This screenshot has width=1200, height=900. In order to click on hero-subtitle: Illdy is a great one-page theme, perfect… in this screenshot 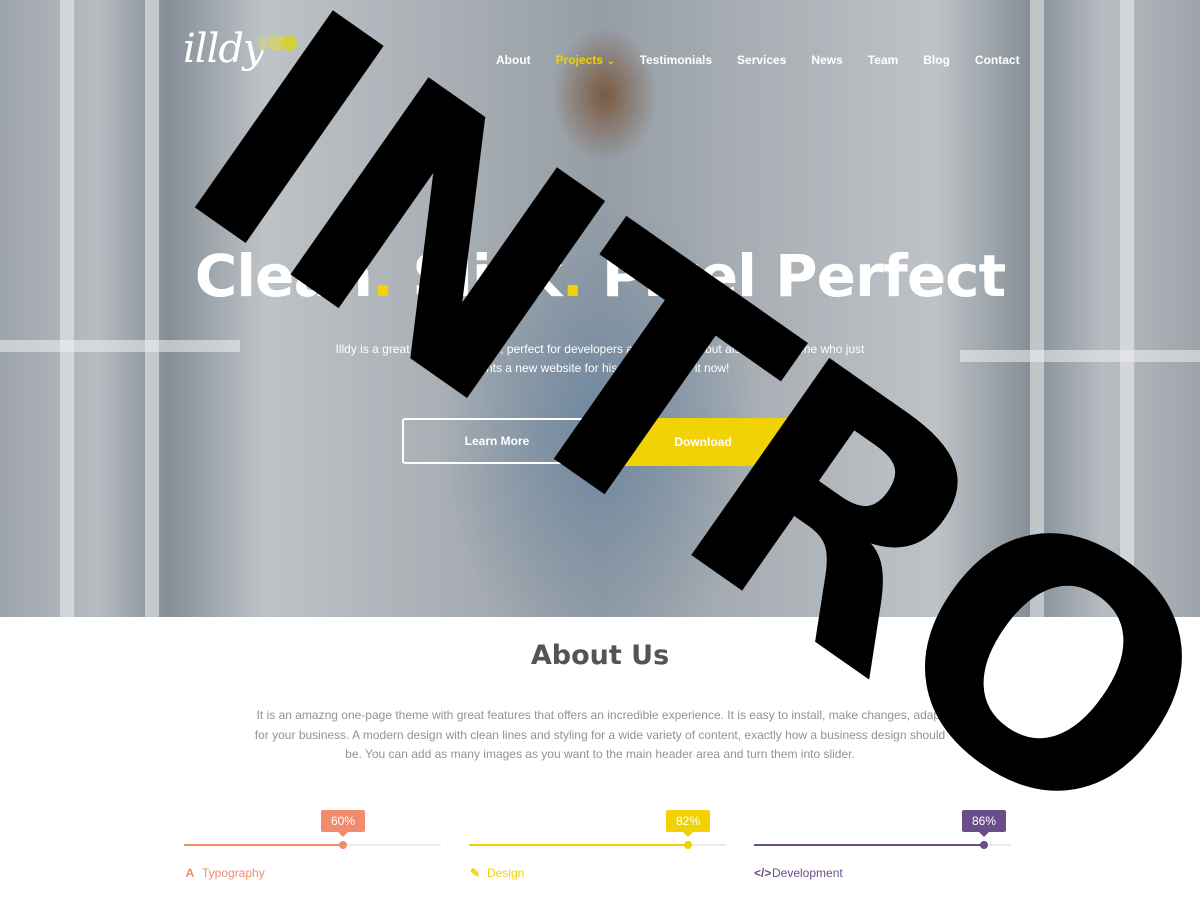, I will do `click(600, 358)`.